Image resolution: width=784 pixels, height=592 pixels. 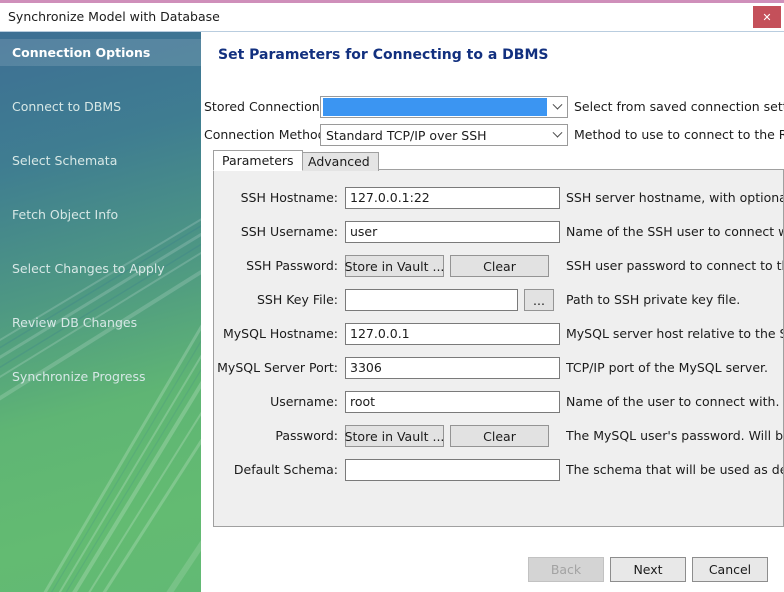 I want to click on tab-strip: Parameters Advanced, so click(x=498, y=160).